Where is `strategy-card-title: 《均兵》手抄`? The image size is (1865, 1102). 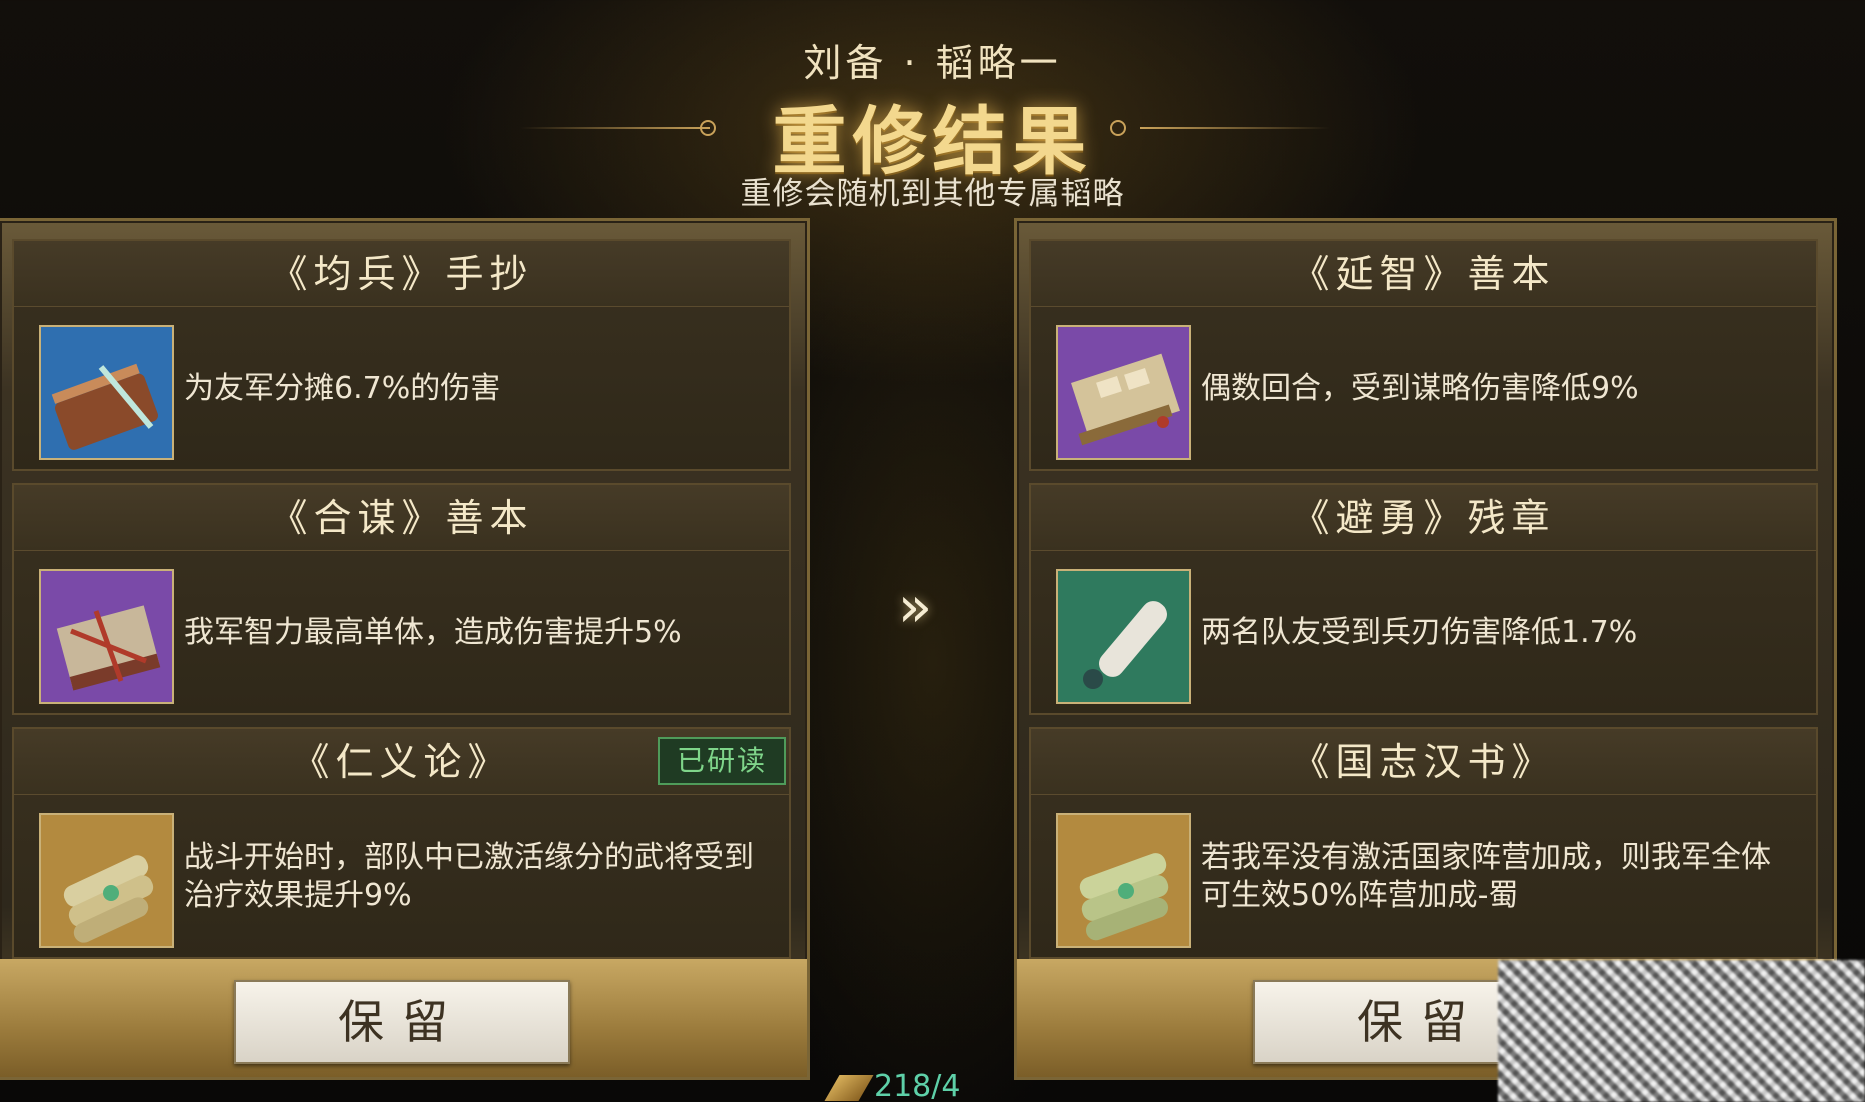 strategy-card-title: 《均兵》手抄 is located at coordinates (401, 274).